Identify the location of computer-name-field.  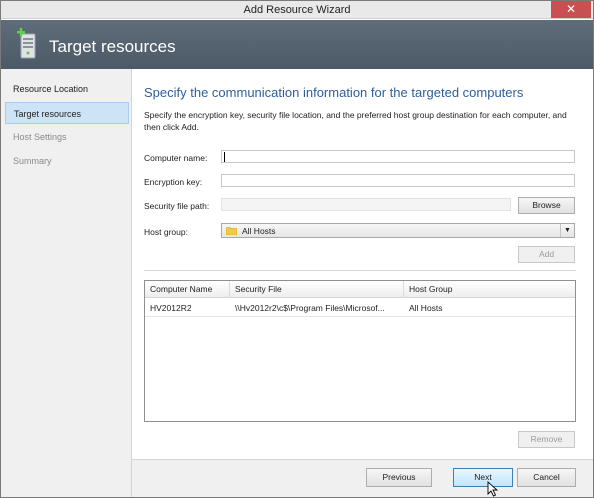
(398, 156).